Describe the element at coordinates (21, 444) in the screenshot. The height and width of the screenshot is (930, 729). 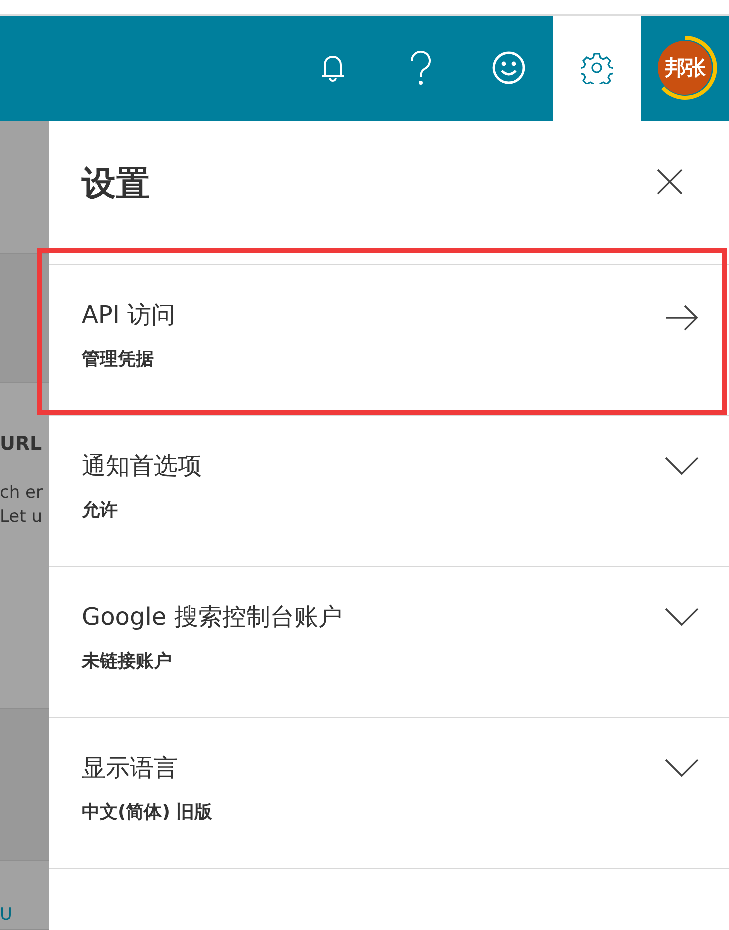
I see `background-text: URL` at that location.